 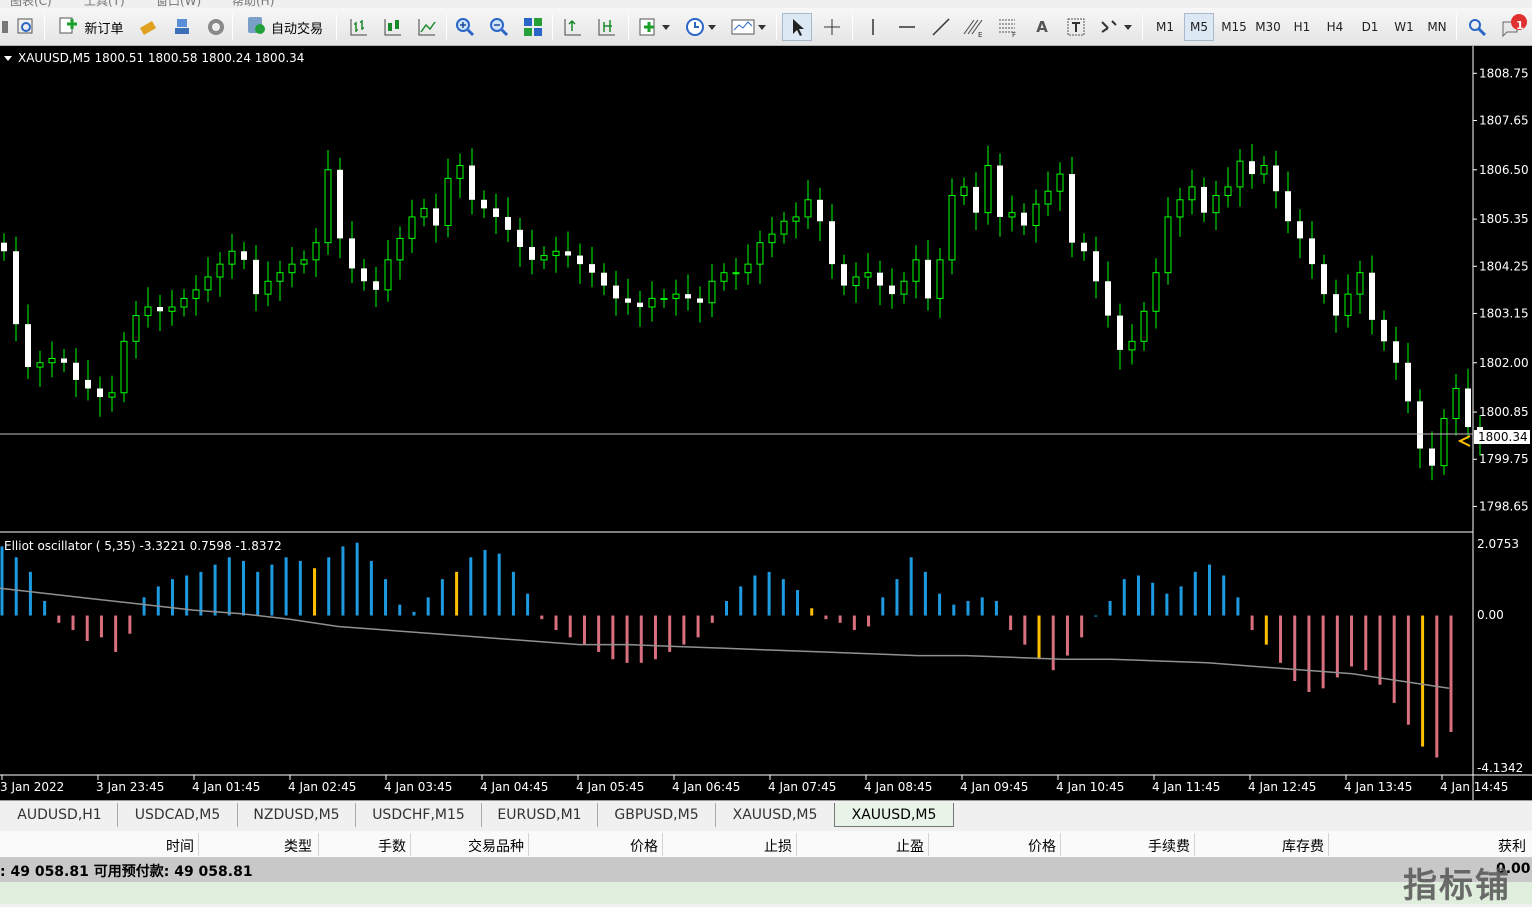 What do you see at coordinates (1268, 27) in the screenshot?
I see `timeframe-m30: M30` at bounding box center [1268, 27].